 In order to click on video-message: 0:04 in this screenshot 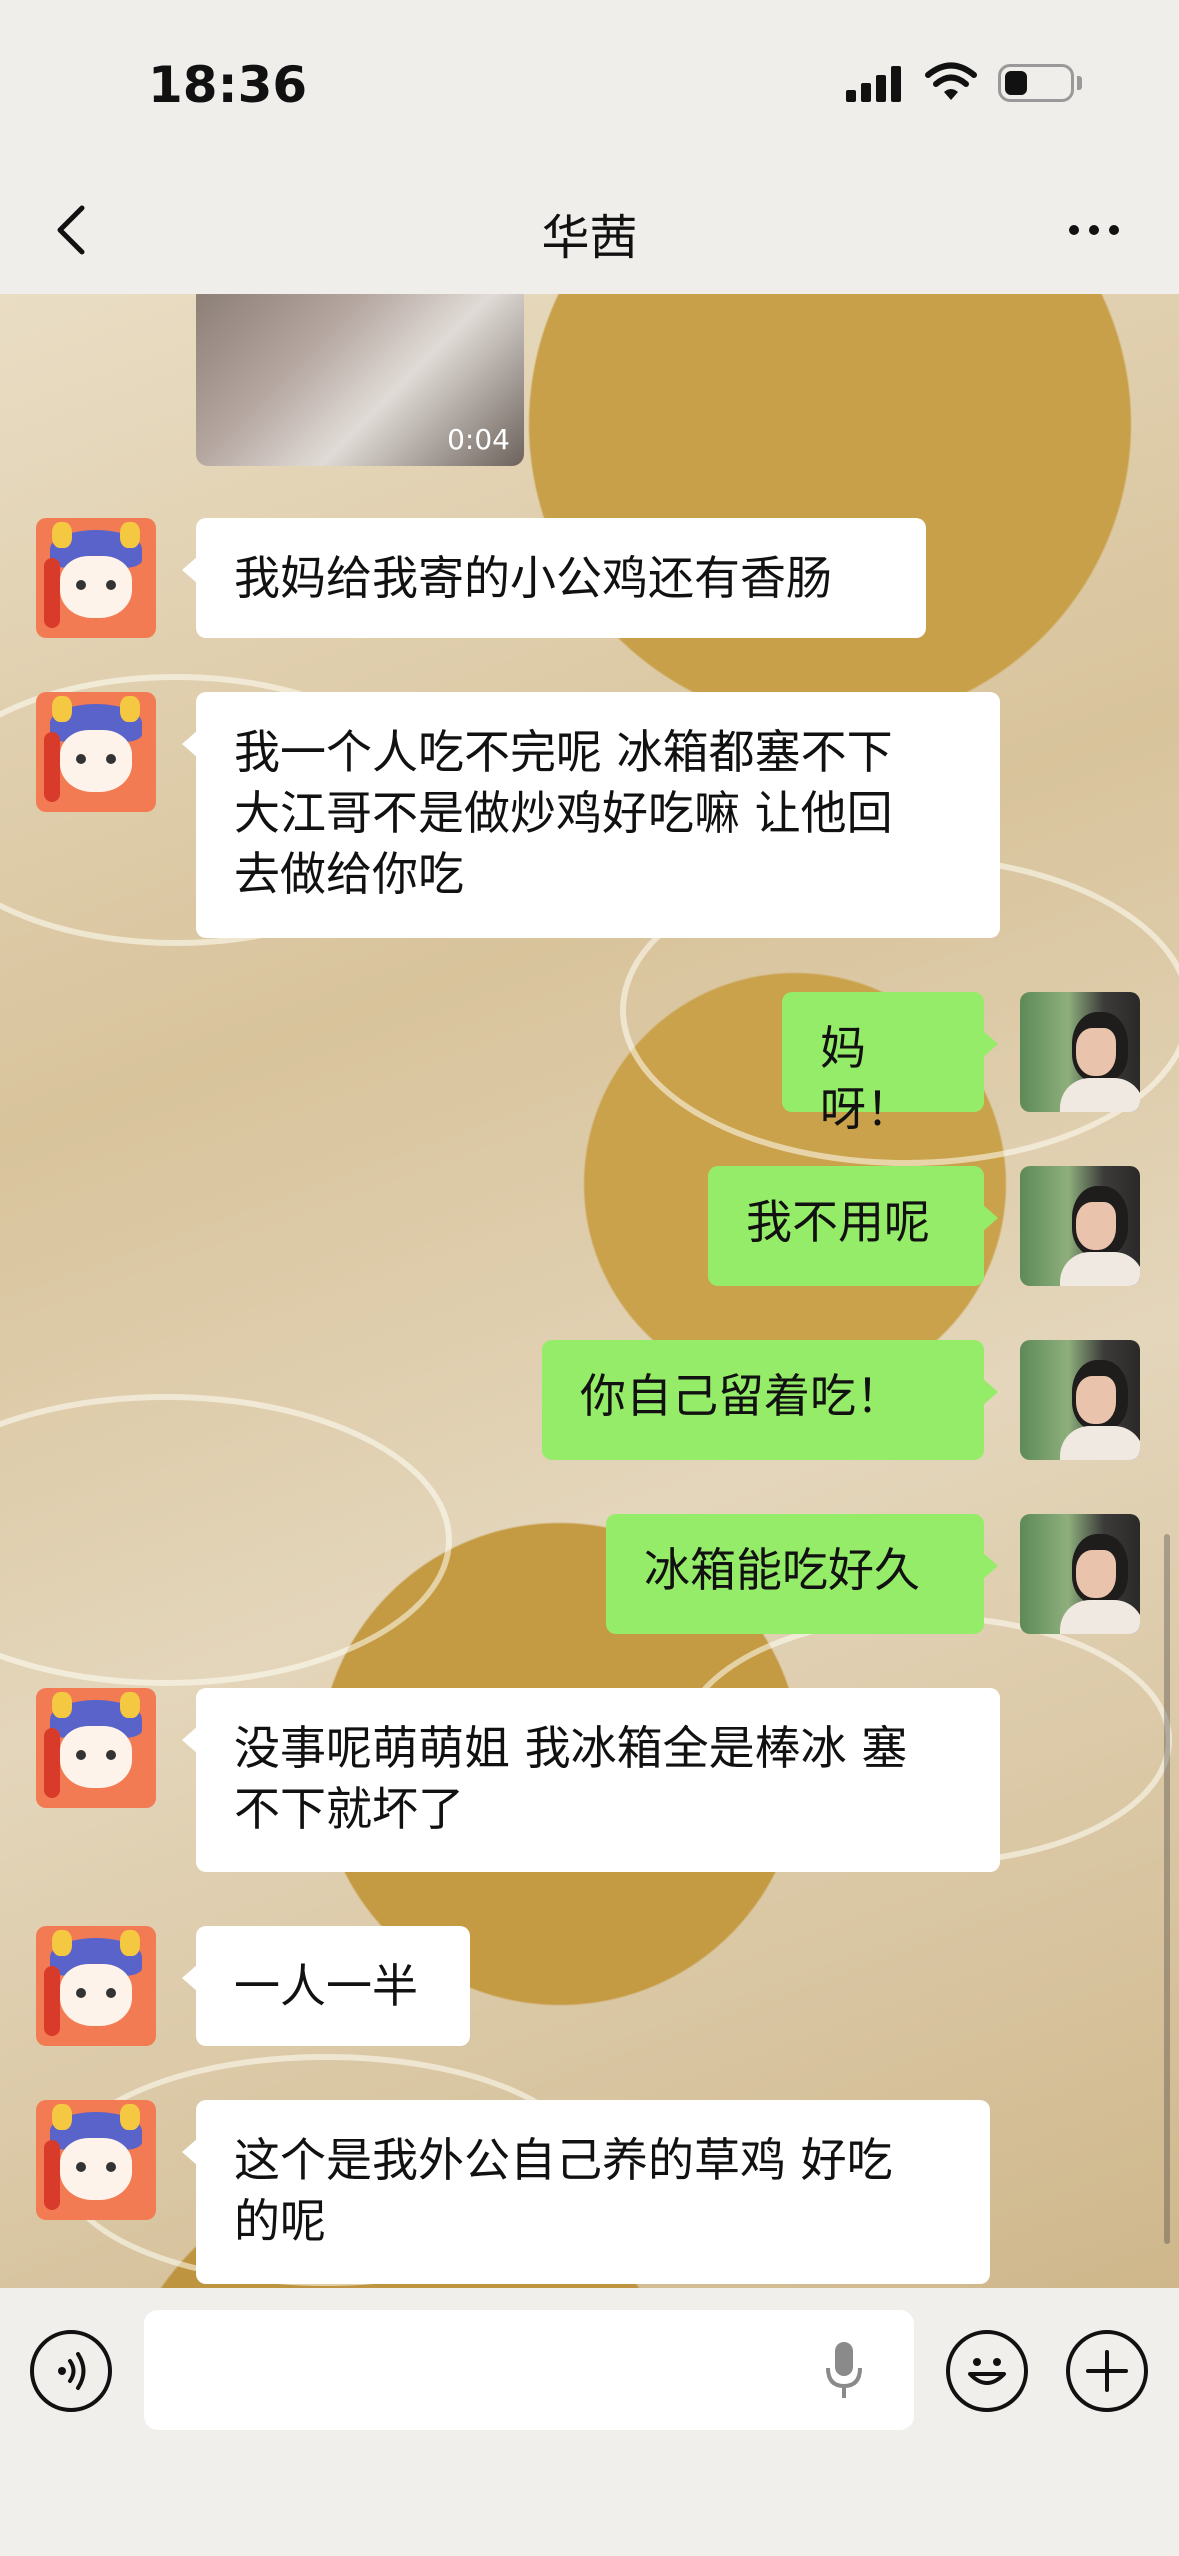, I will do `click(360, 380)`.